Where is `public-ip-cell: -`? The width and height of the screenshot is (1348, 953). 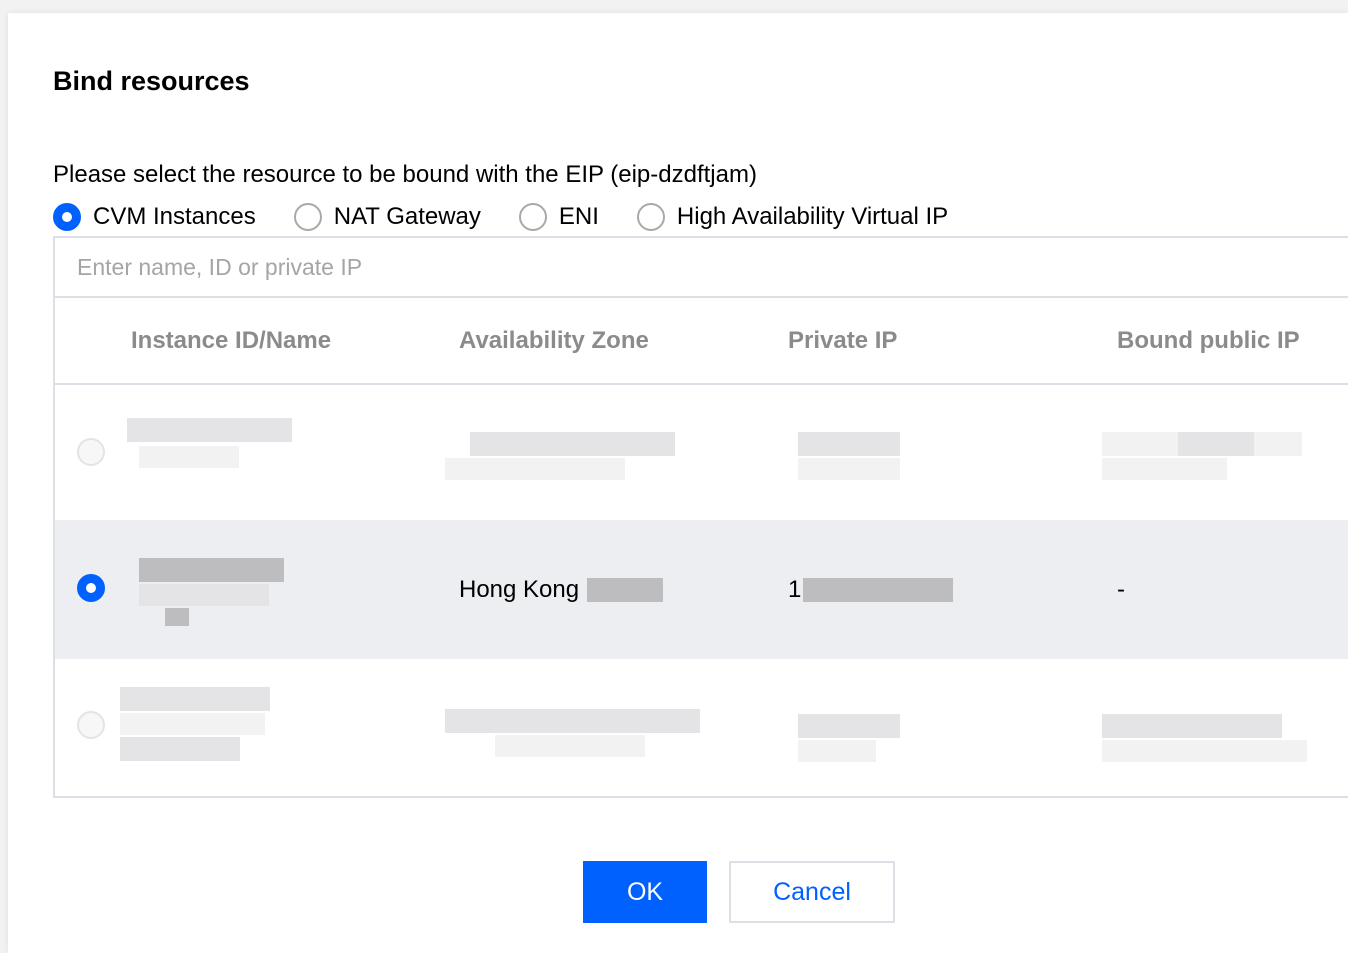
public-ip-cell: - is located at coordinates (1121, 590).